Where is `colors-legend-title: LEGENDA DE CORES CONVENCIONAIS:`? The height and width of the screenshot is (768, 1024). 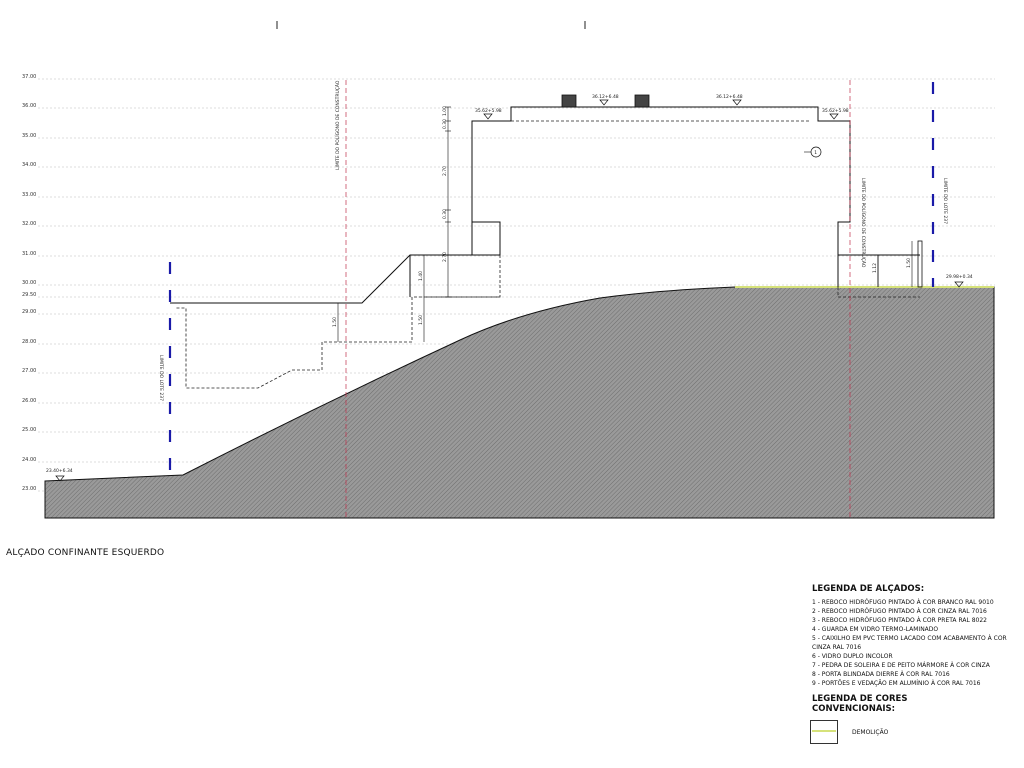 colors-legend-title: LEGENDA DE CORES CONVENCIONAIS: is located at coordinates (860, 704).